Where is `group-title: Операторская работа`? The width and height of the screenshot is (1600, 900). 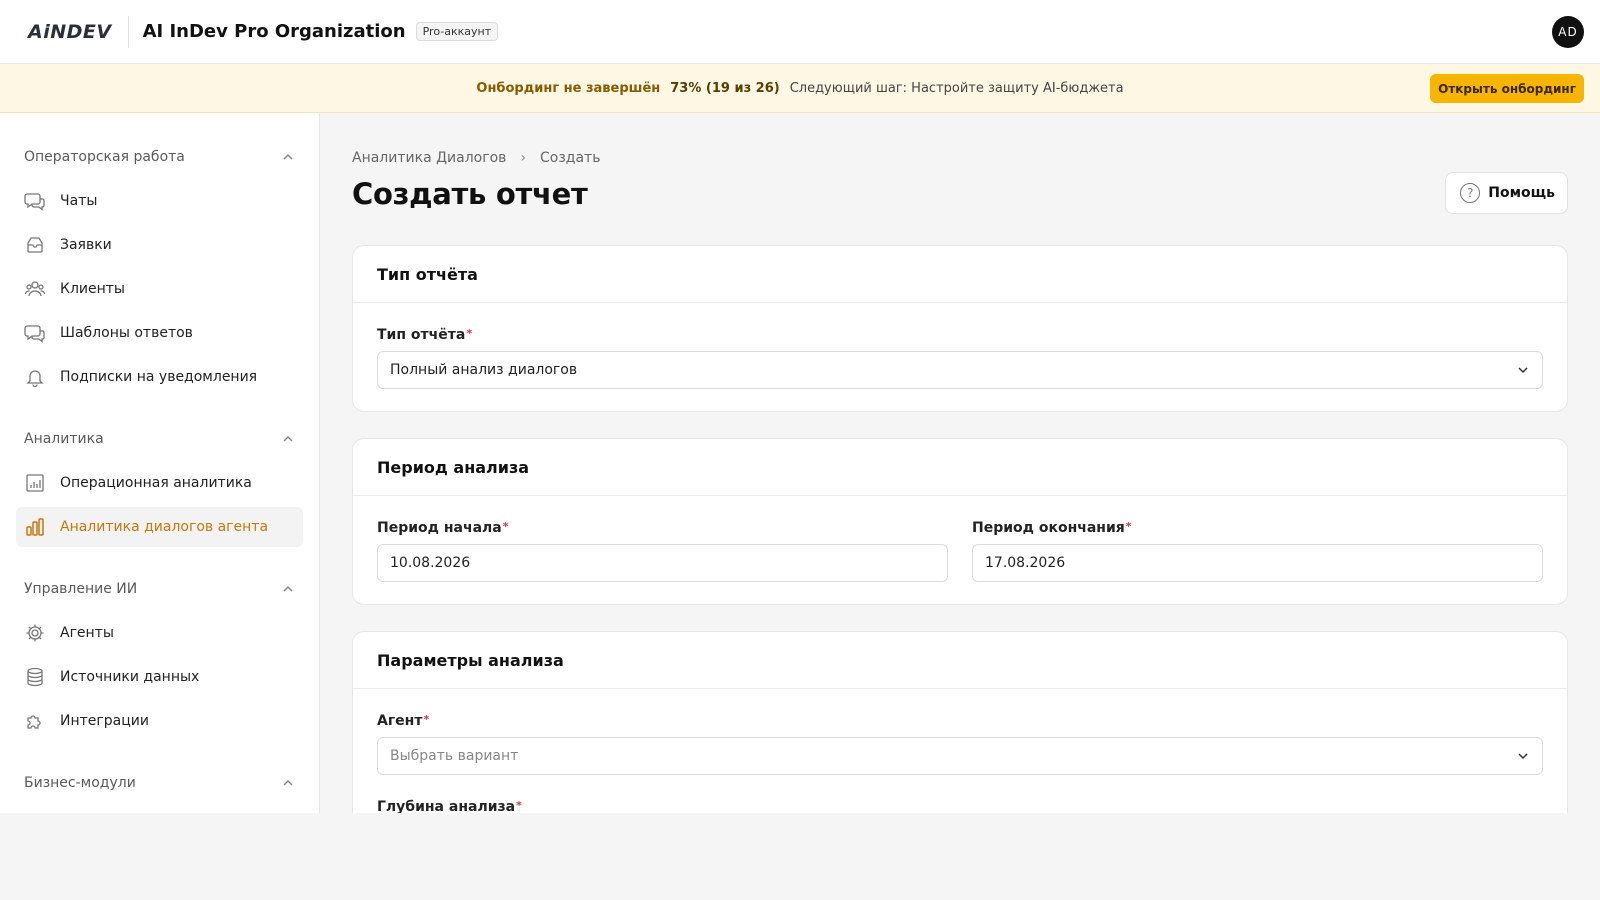
group-title: Операторская работа is located at coordinates (104, 157).